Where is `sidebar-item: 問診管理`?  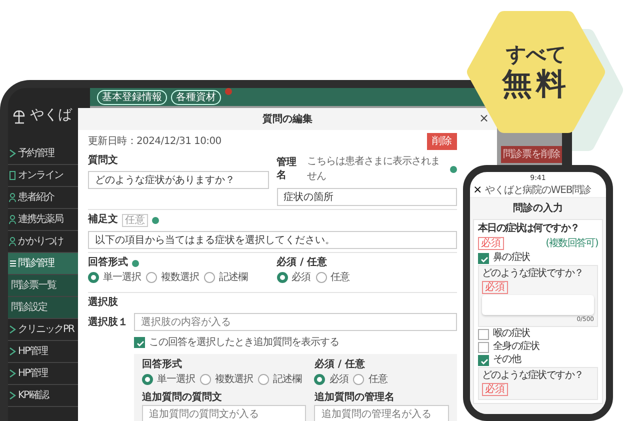
sidebar-item: 問診管理 is located at coordinates (43, 264).